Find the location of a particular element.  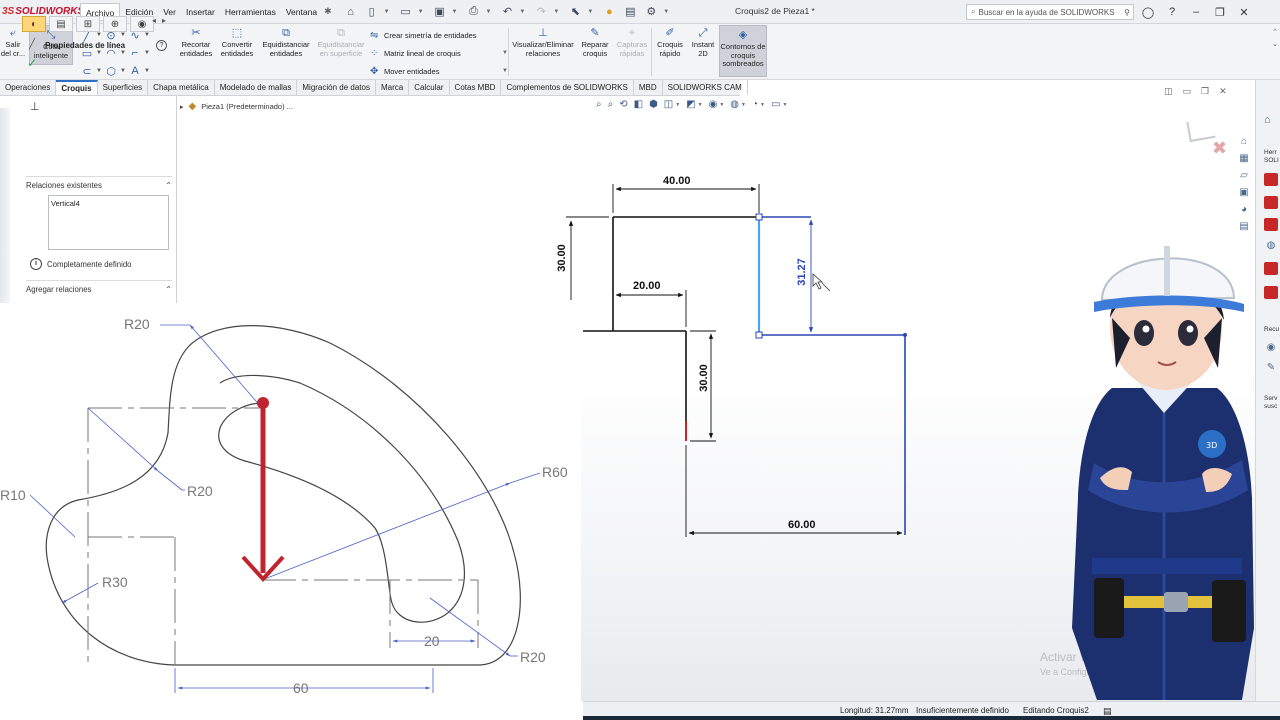

tab-marca: Marca is located at coordinates (393, 87).